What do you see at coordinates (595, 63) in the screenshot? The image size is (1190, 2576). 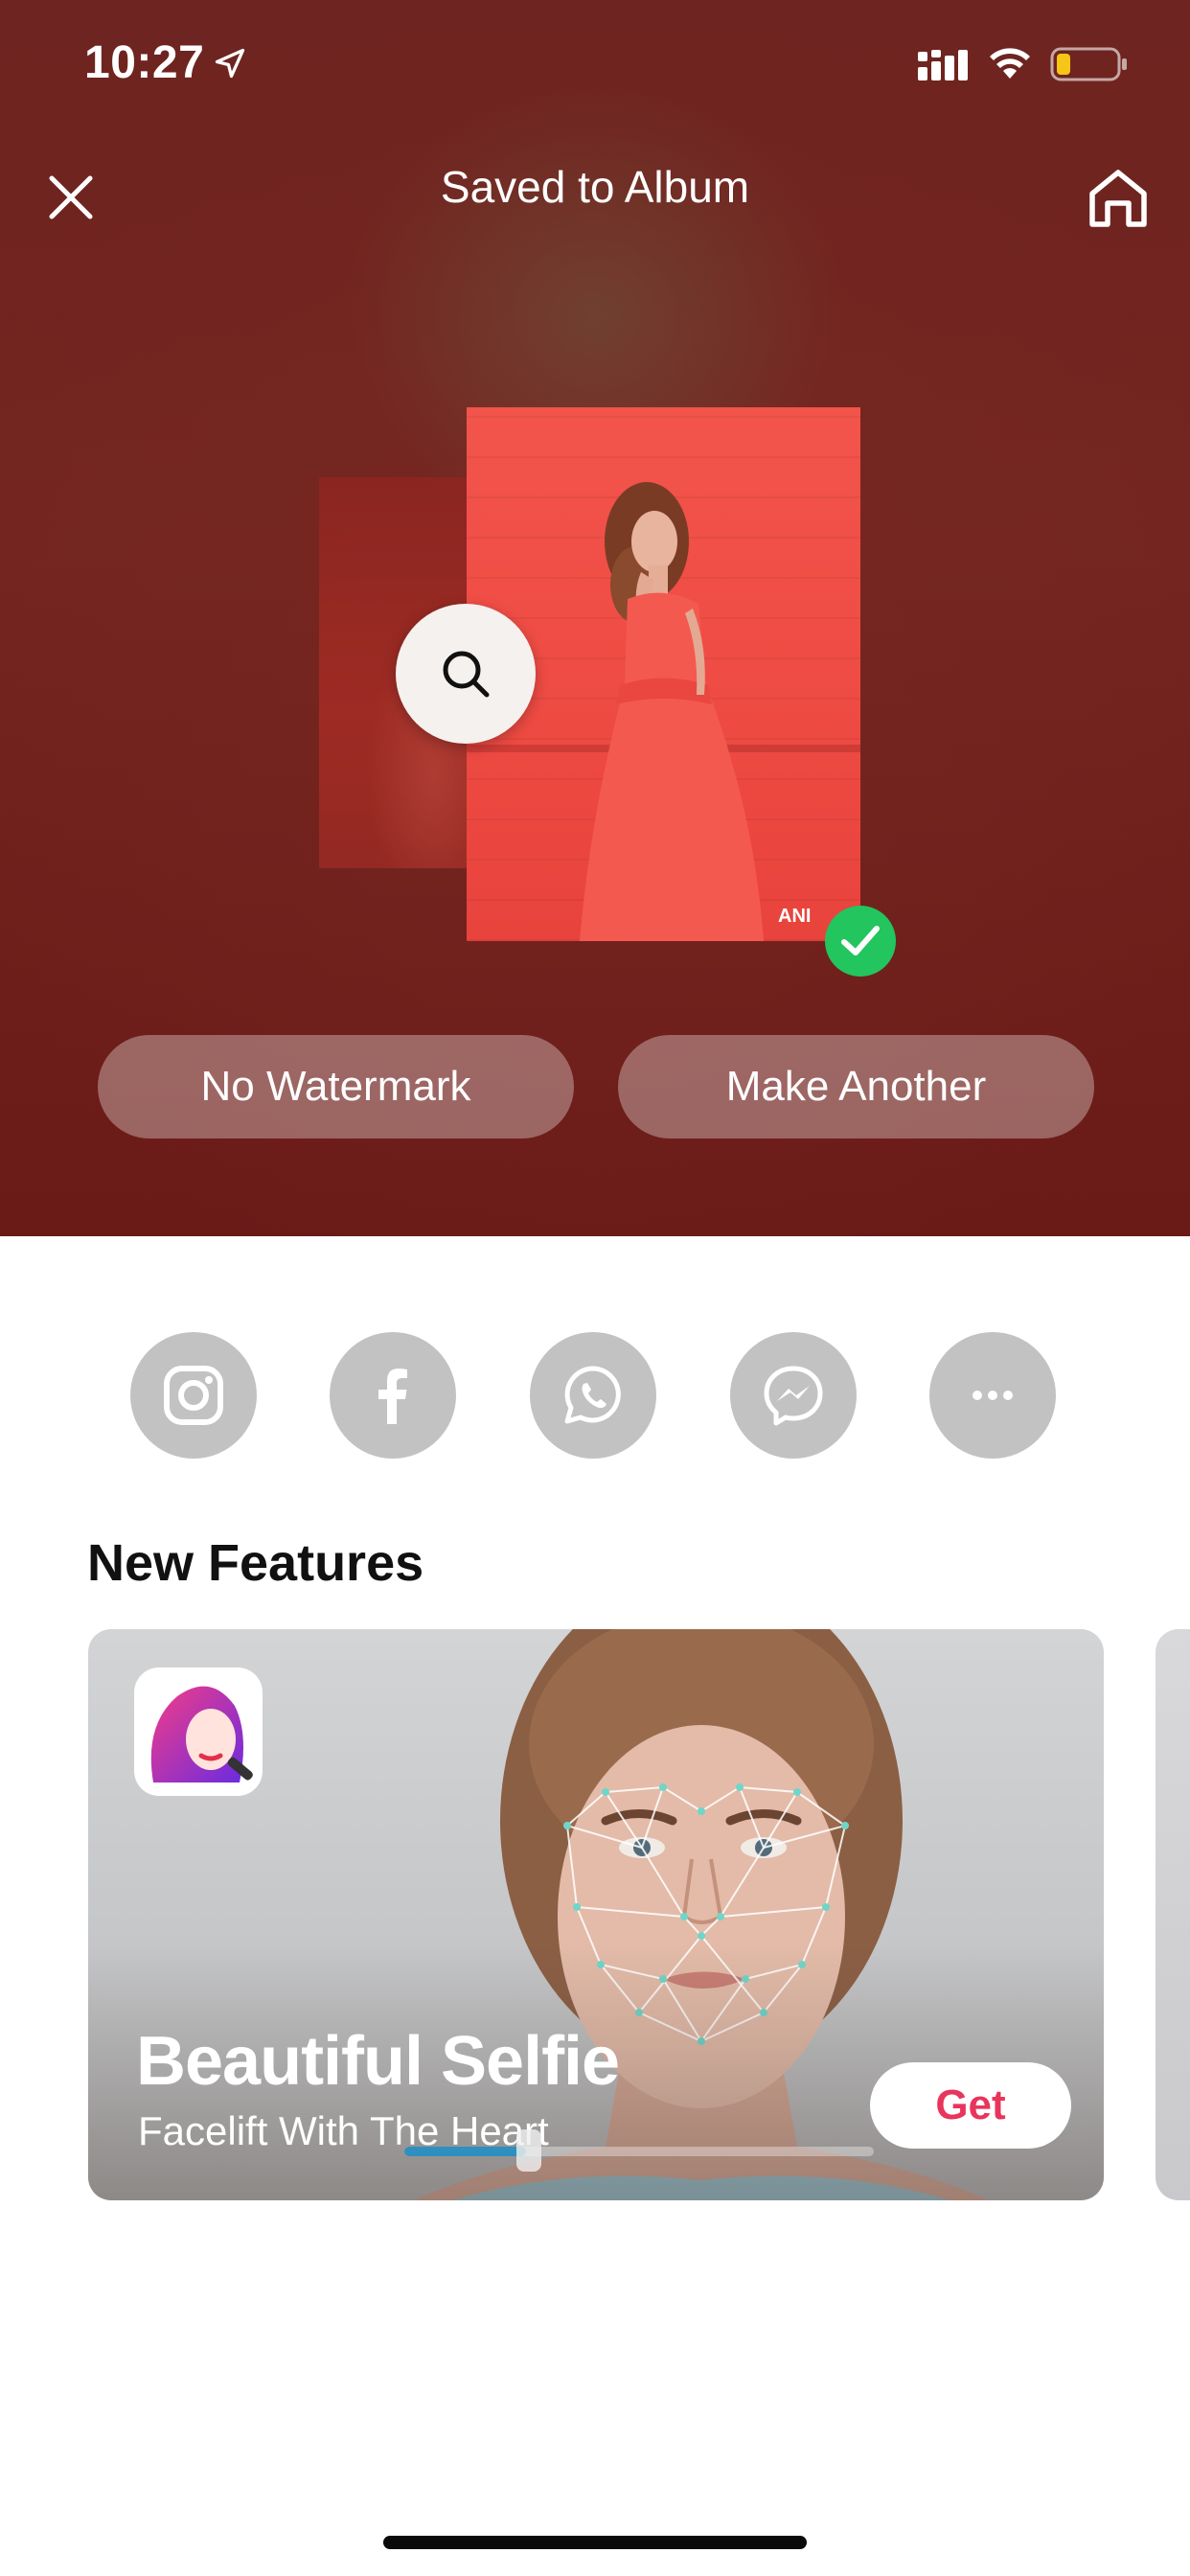 I see `status-bar: 10:27` at bounding box center [595, 63].